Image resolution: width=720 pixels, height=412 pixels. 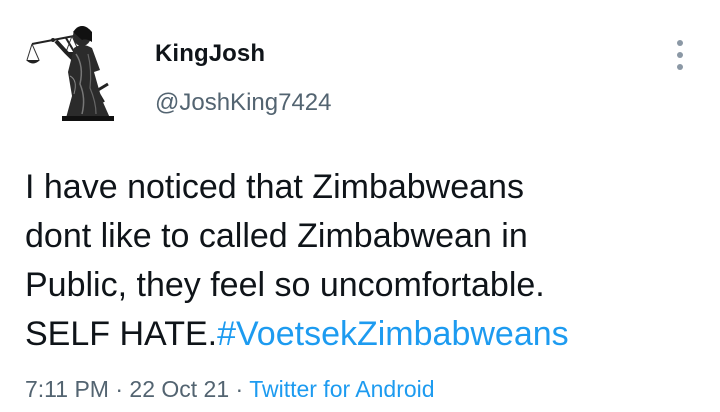 What do you see at coordinates (179, 389) in the screenshot?
I see `tweet-date: 22 Oct 21` at bounding box center [179, 389].